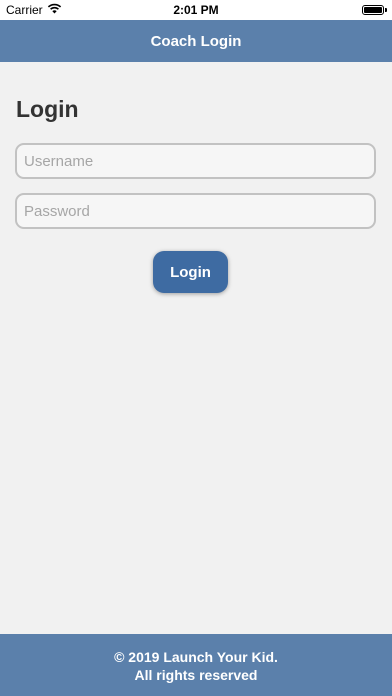 The height and width of the screenshot is (696, 392). I want to click on login-heading: Login, so click(47, 109).